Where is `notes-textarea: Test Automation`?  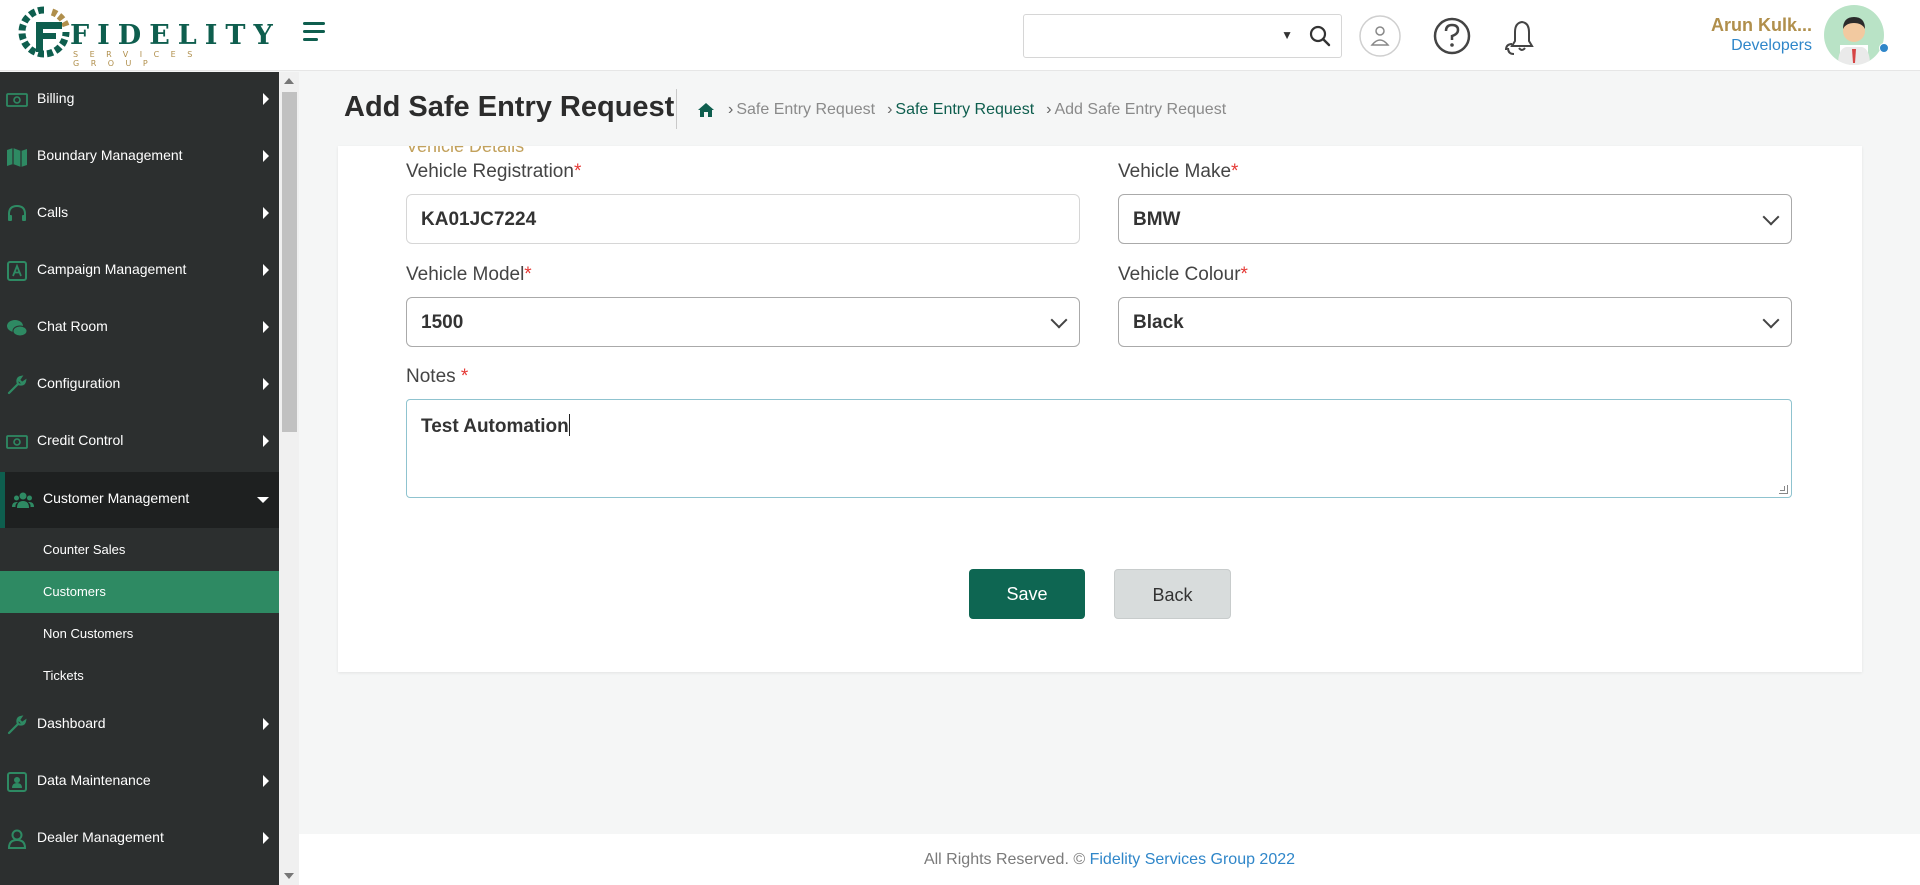
notes-textarea: Test Automation is located at coordinates (1099, 448).